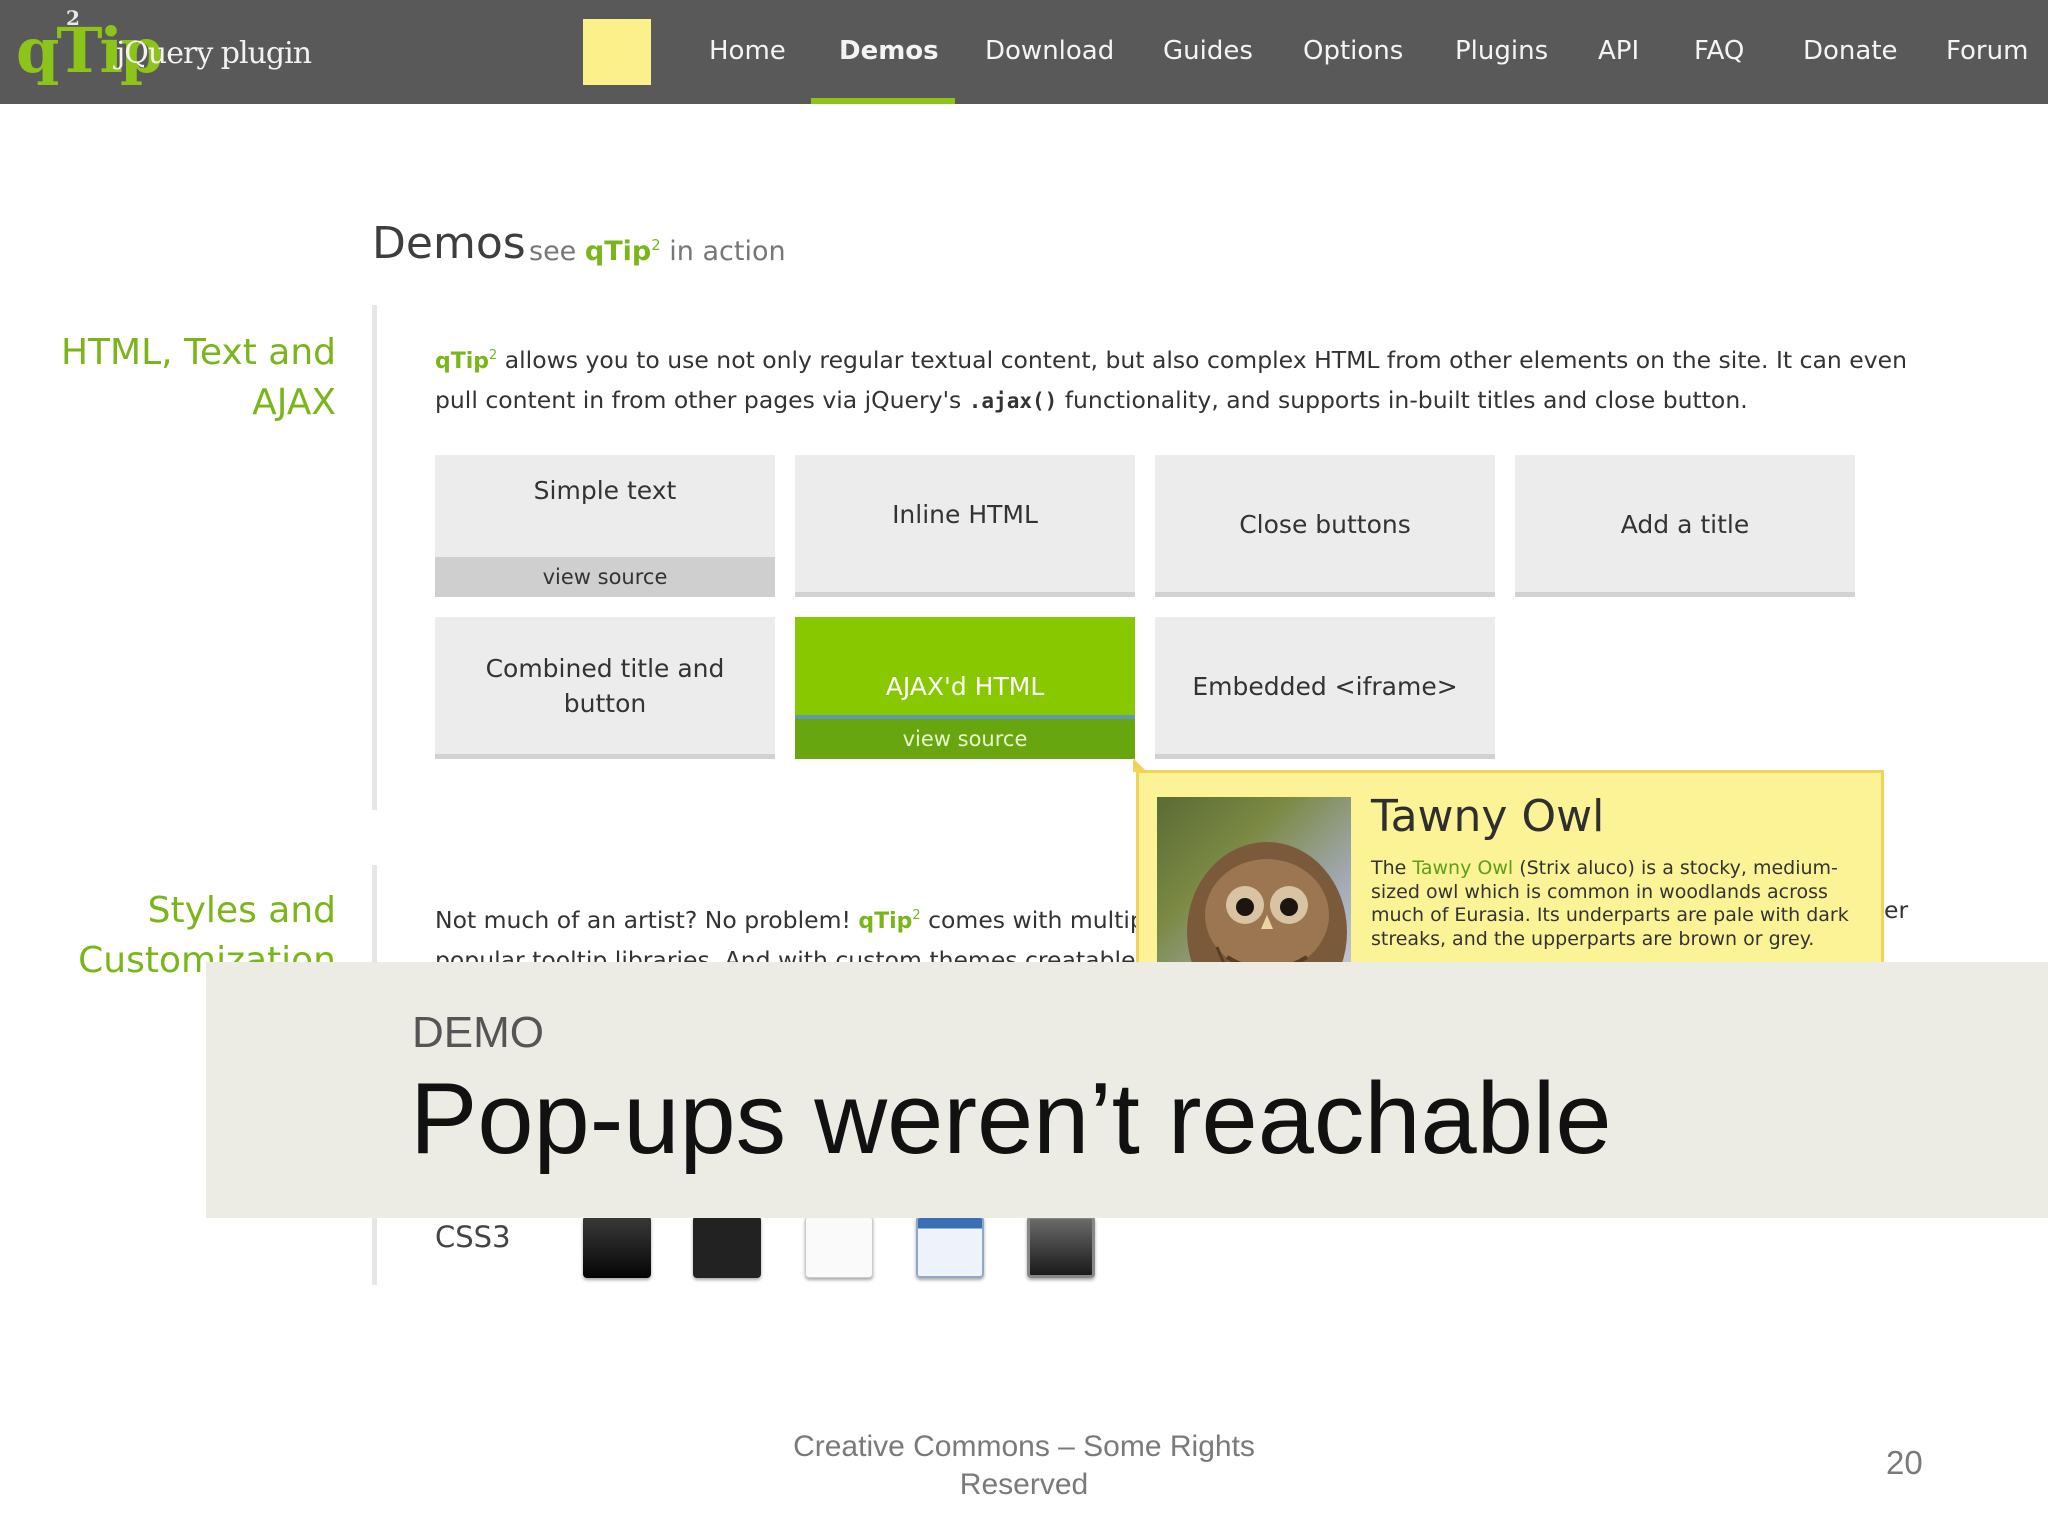 The height and width of the screenshot is (1536, 2048). Describe the element at coordinates (449, 243) in the screenshot. I see `page-title: Demos` at that location.